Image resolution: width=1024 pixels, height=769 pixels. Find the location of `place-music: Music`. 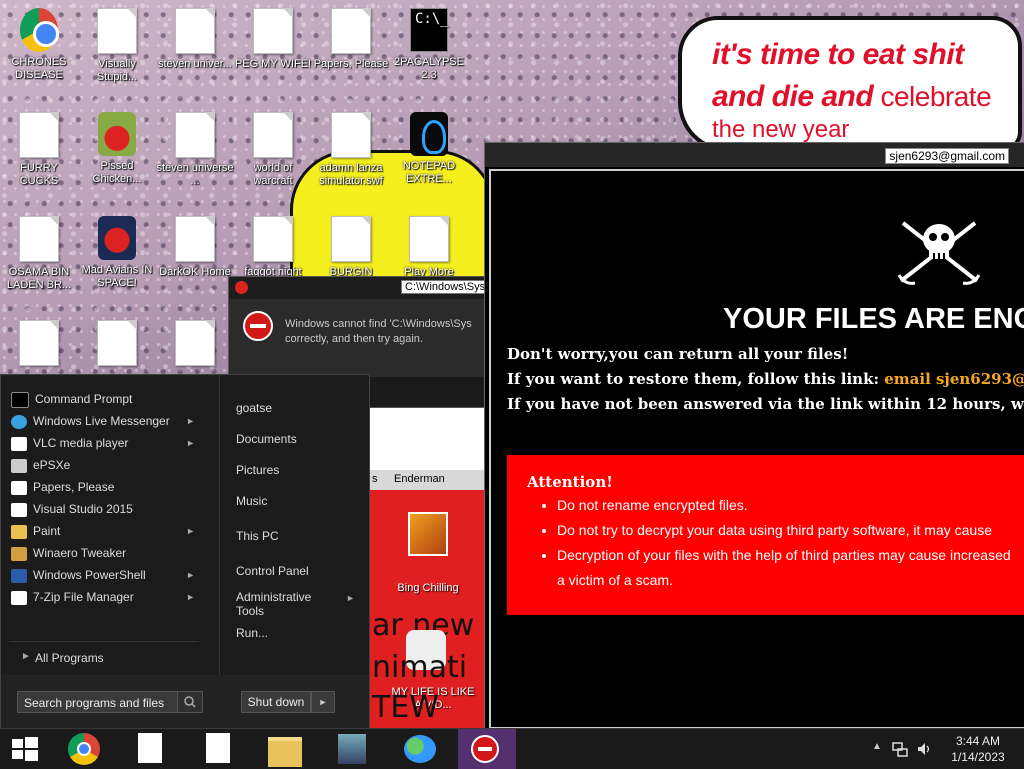

place-music: Music is located at coordinates (251, 501).